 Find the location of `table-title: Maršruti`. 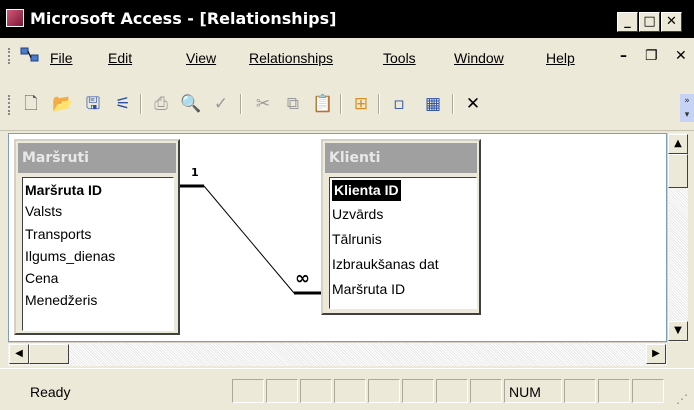

table-title: Maršruti is located at coordinates (97, 158).